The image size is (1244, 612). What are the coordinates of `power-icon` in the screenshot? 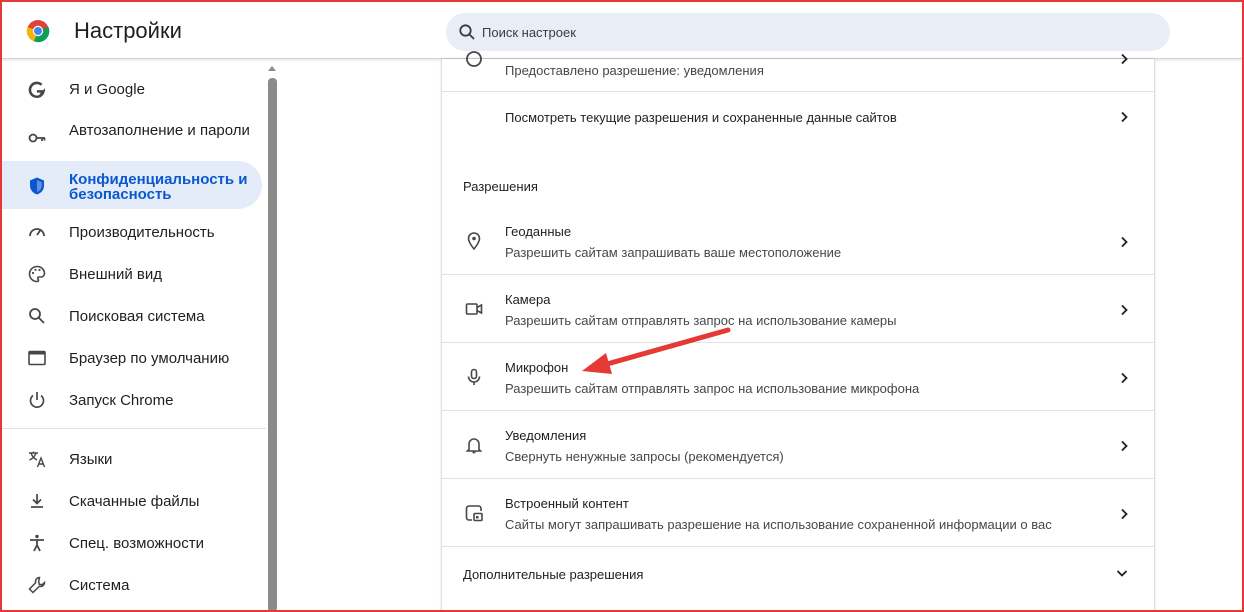 It's located at (37, 400).